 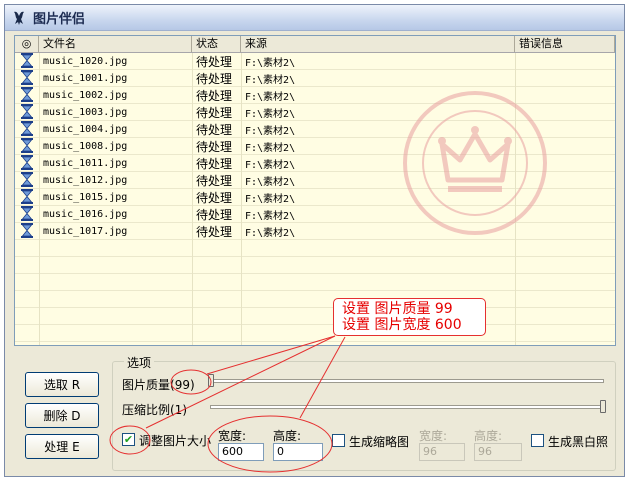 What do you see at coordinates (154, 410) in the screenshot?
I see `ratio-label: 压缩比例(1)` at bounding box center [154, 410].